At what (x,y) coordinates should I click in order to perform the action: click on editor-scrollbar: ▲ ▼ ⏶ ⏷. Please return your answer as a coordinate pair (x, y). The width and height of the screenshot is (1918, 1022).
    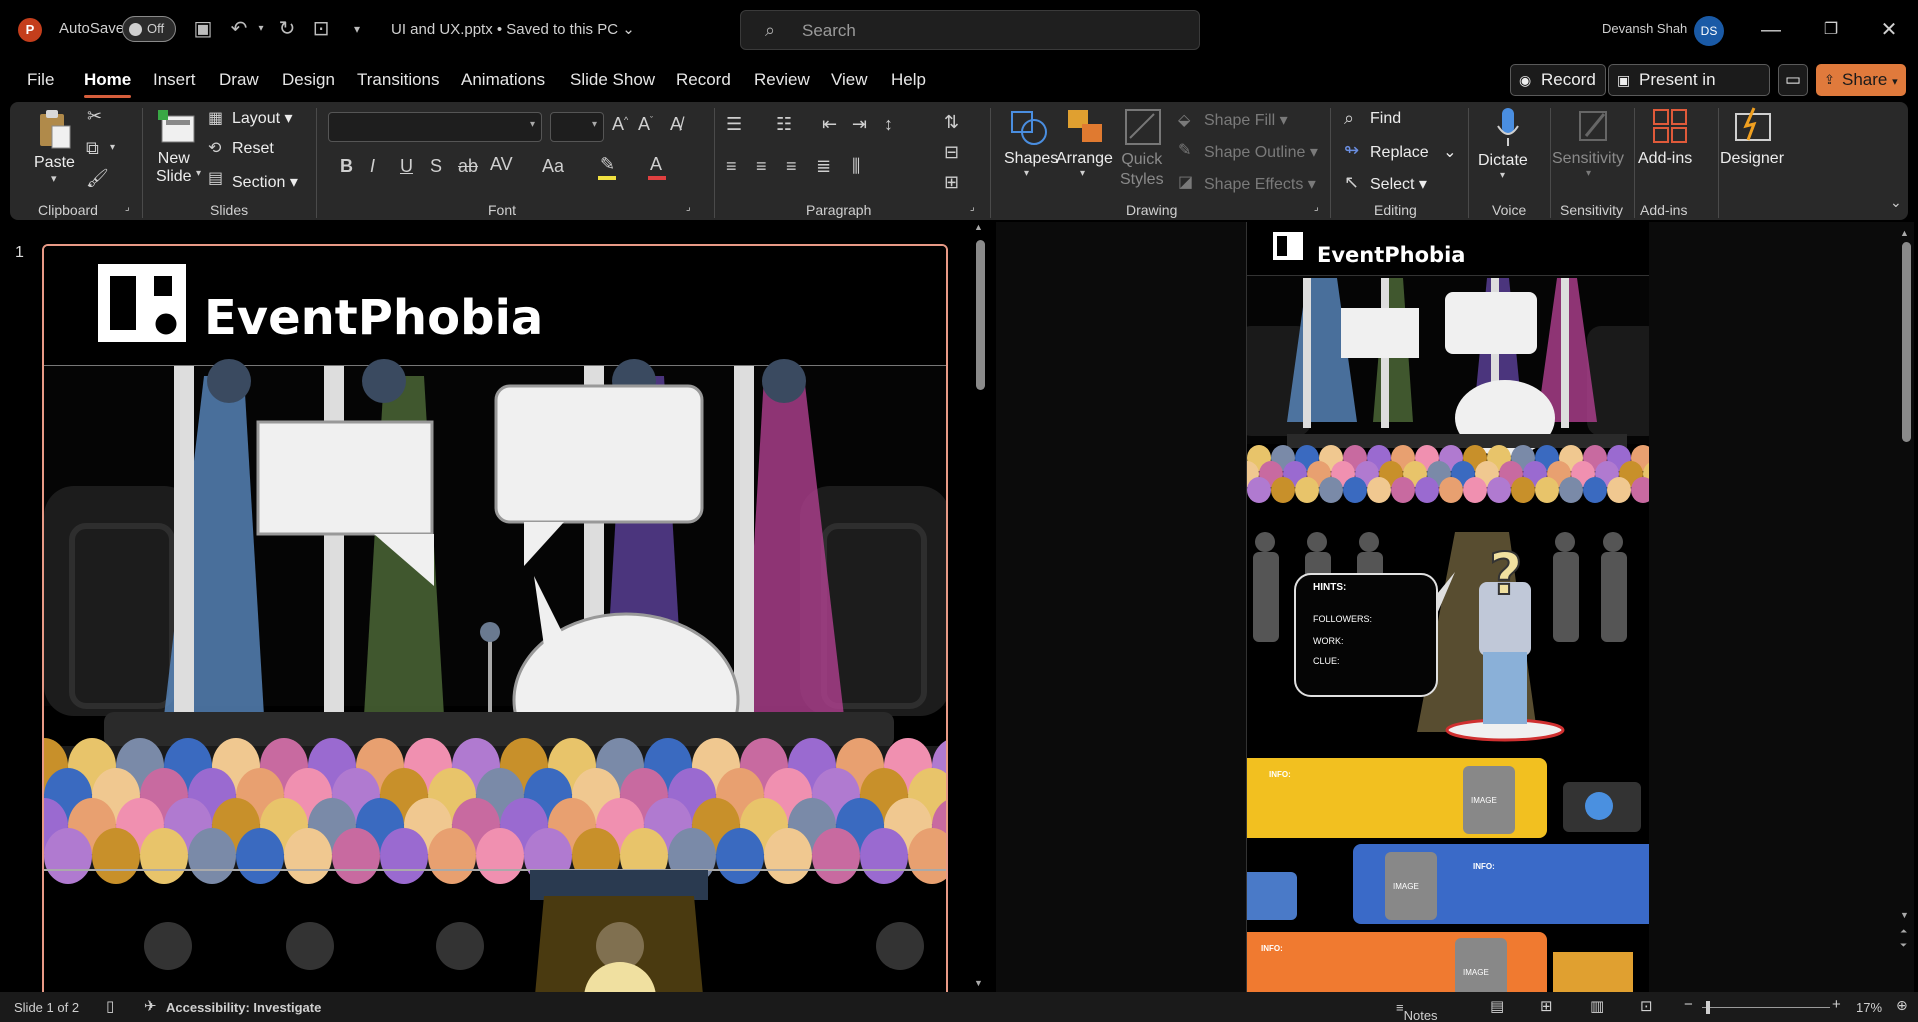
    Looking at the image, I should click on (1906, 608).